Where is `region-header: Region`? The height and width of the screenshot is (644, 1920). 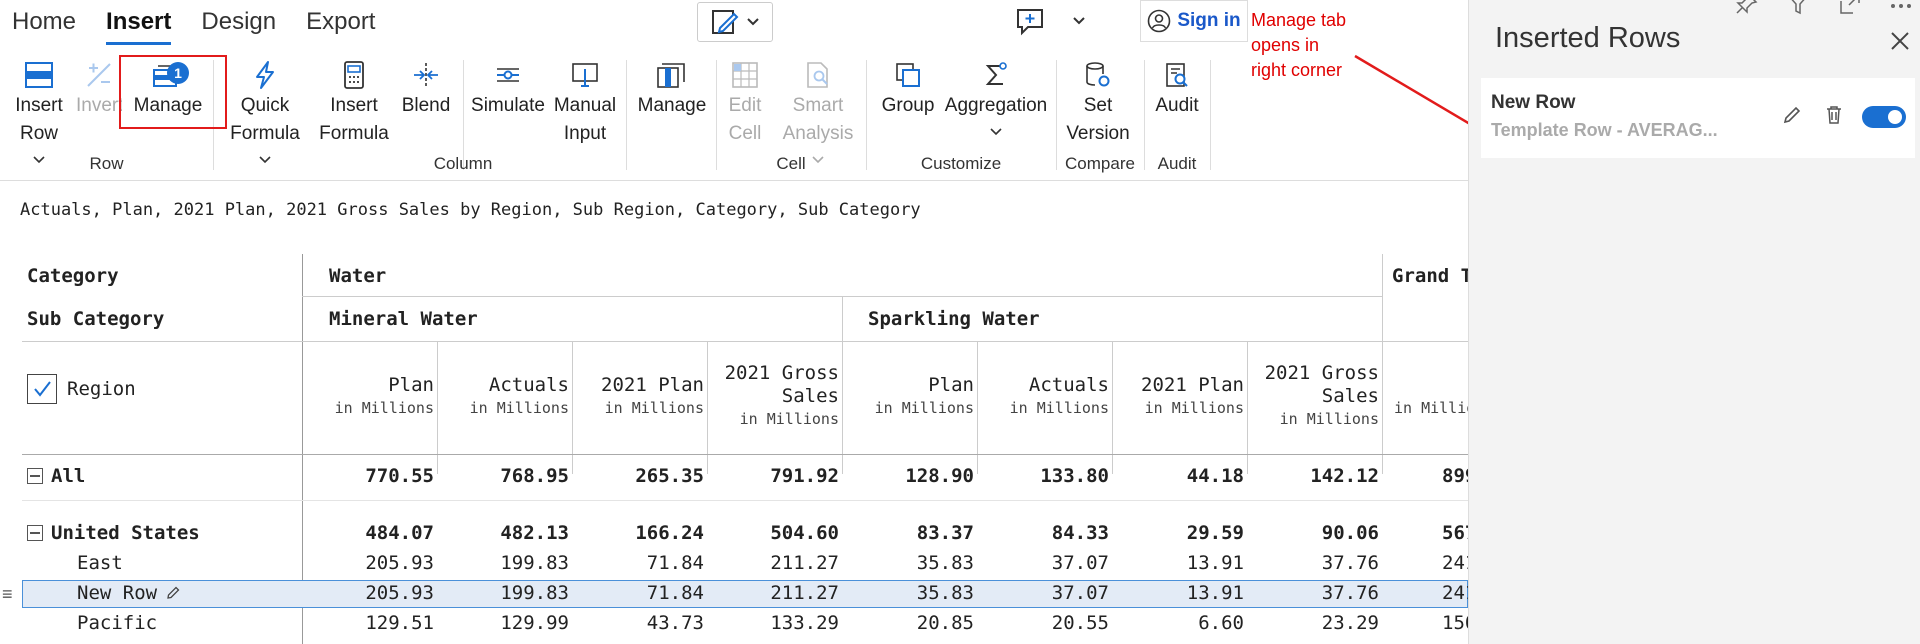 region-header: Region is located at coordinates (81, 389).